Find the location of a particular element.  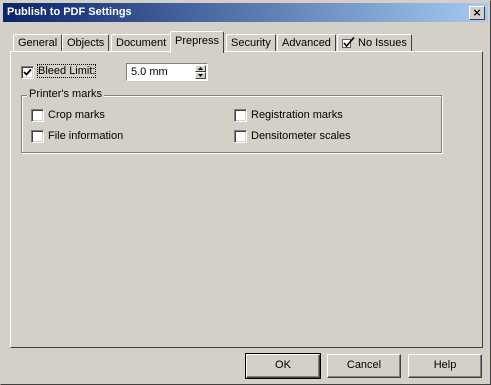

file-information-label: File information is located at coordinates (85, 136).